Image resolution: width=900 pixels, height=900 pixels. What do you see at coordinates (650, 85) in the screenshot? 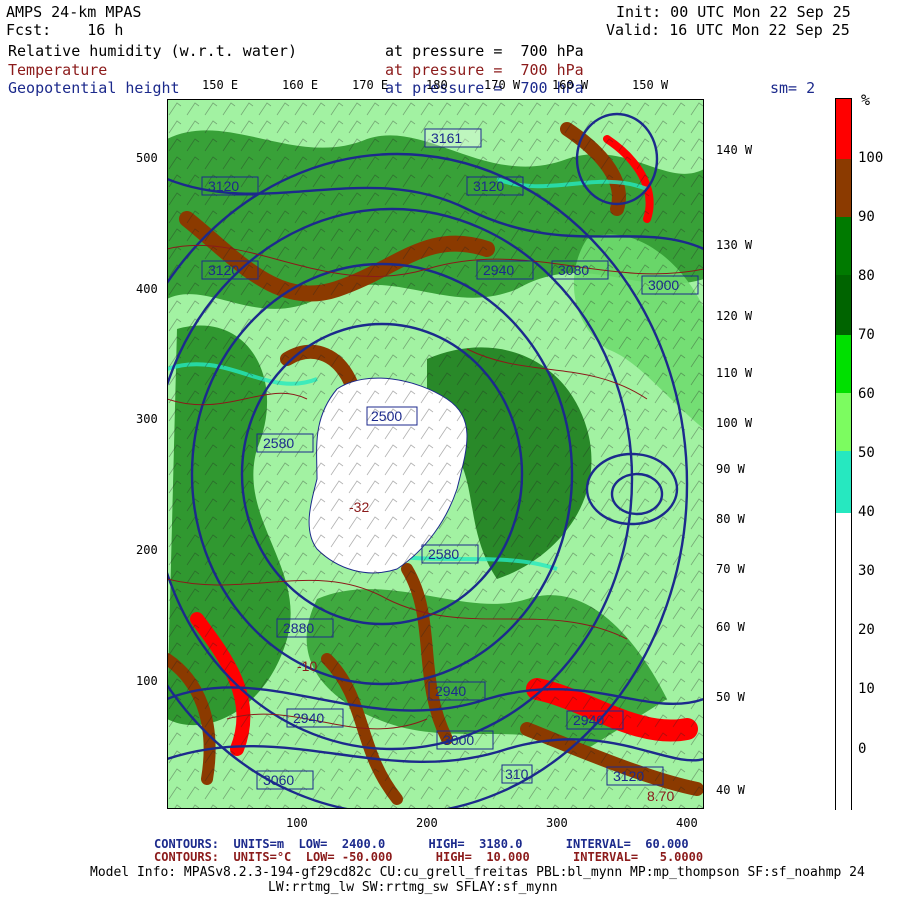
I see `top-longitude-label: 150 W` at bounding box center [650, 85].